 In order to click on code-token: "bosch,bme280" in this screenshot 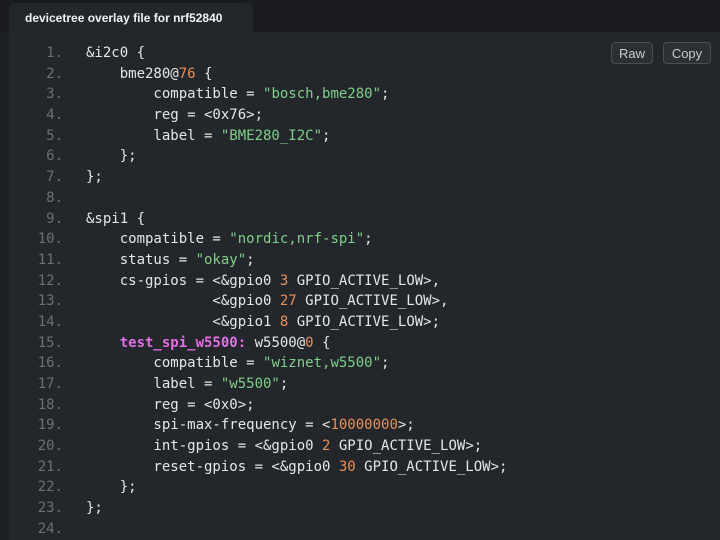, I will do `click(322, 94)`.